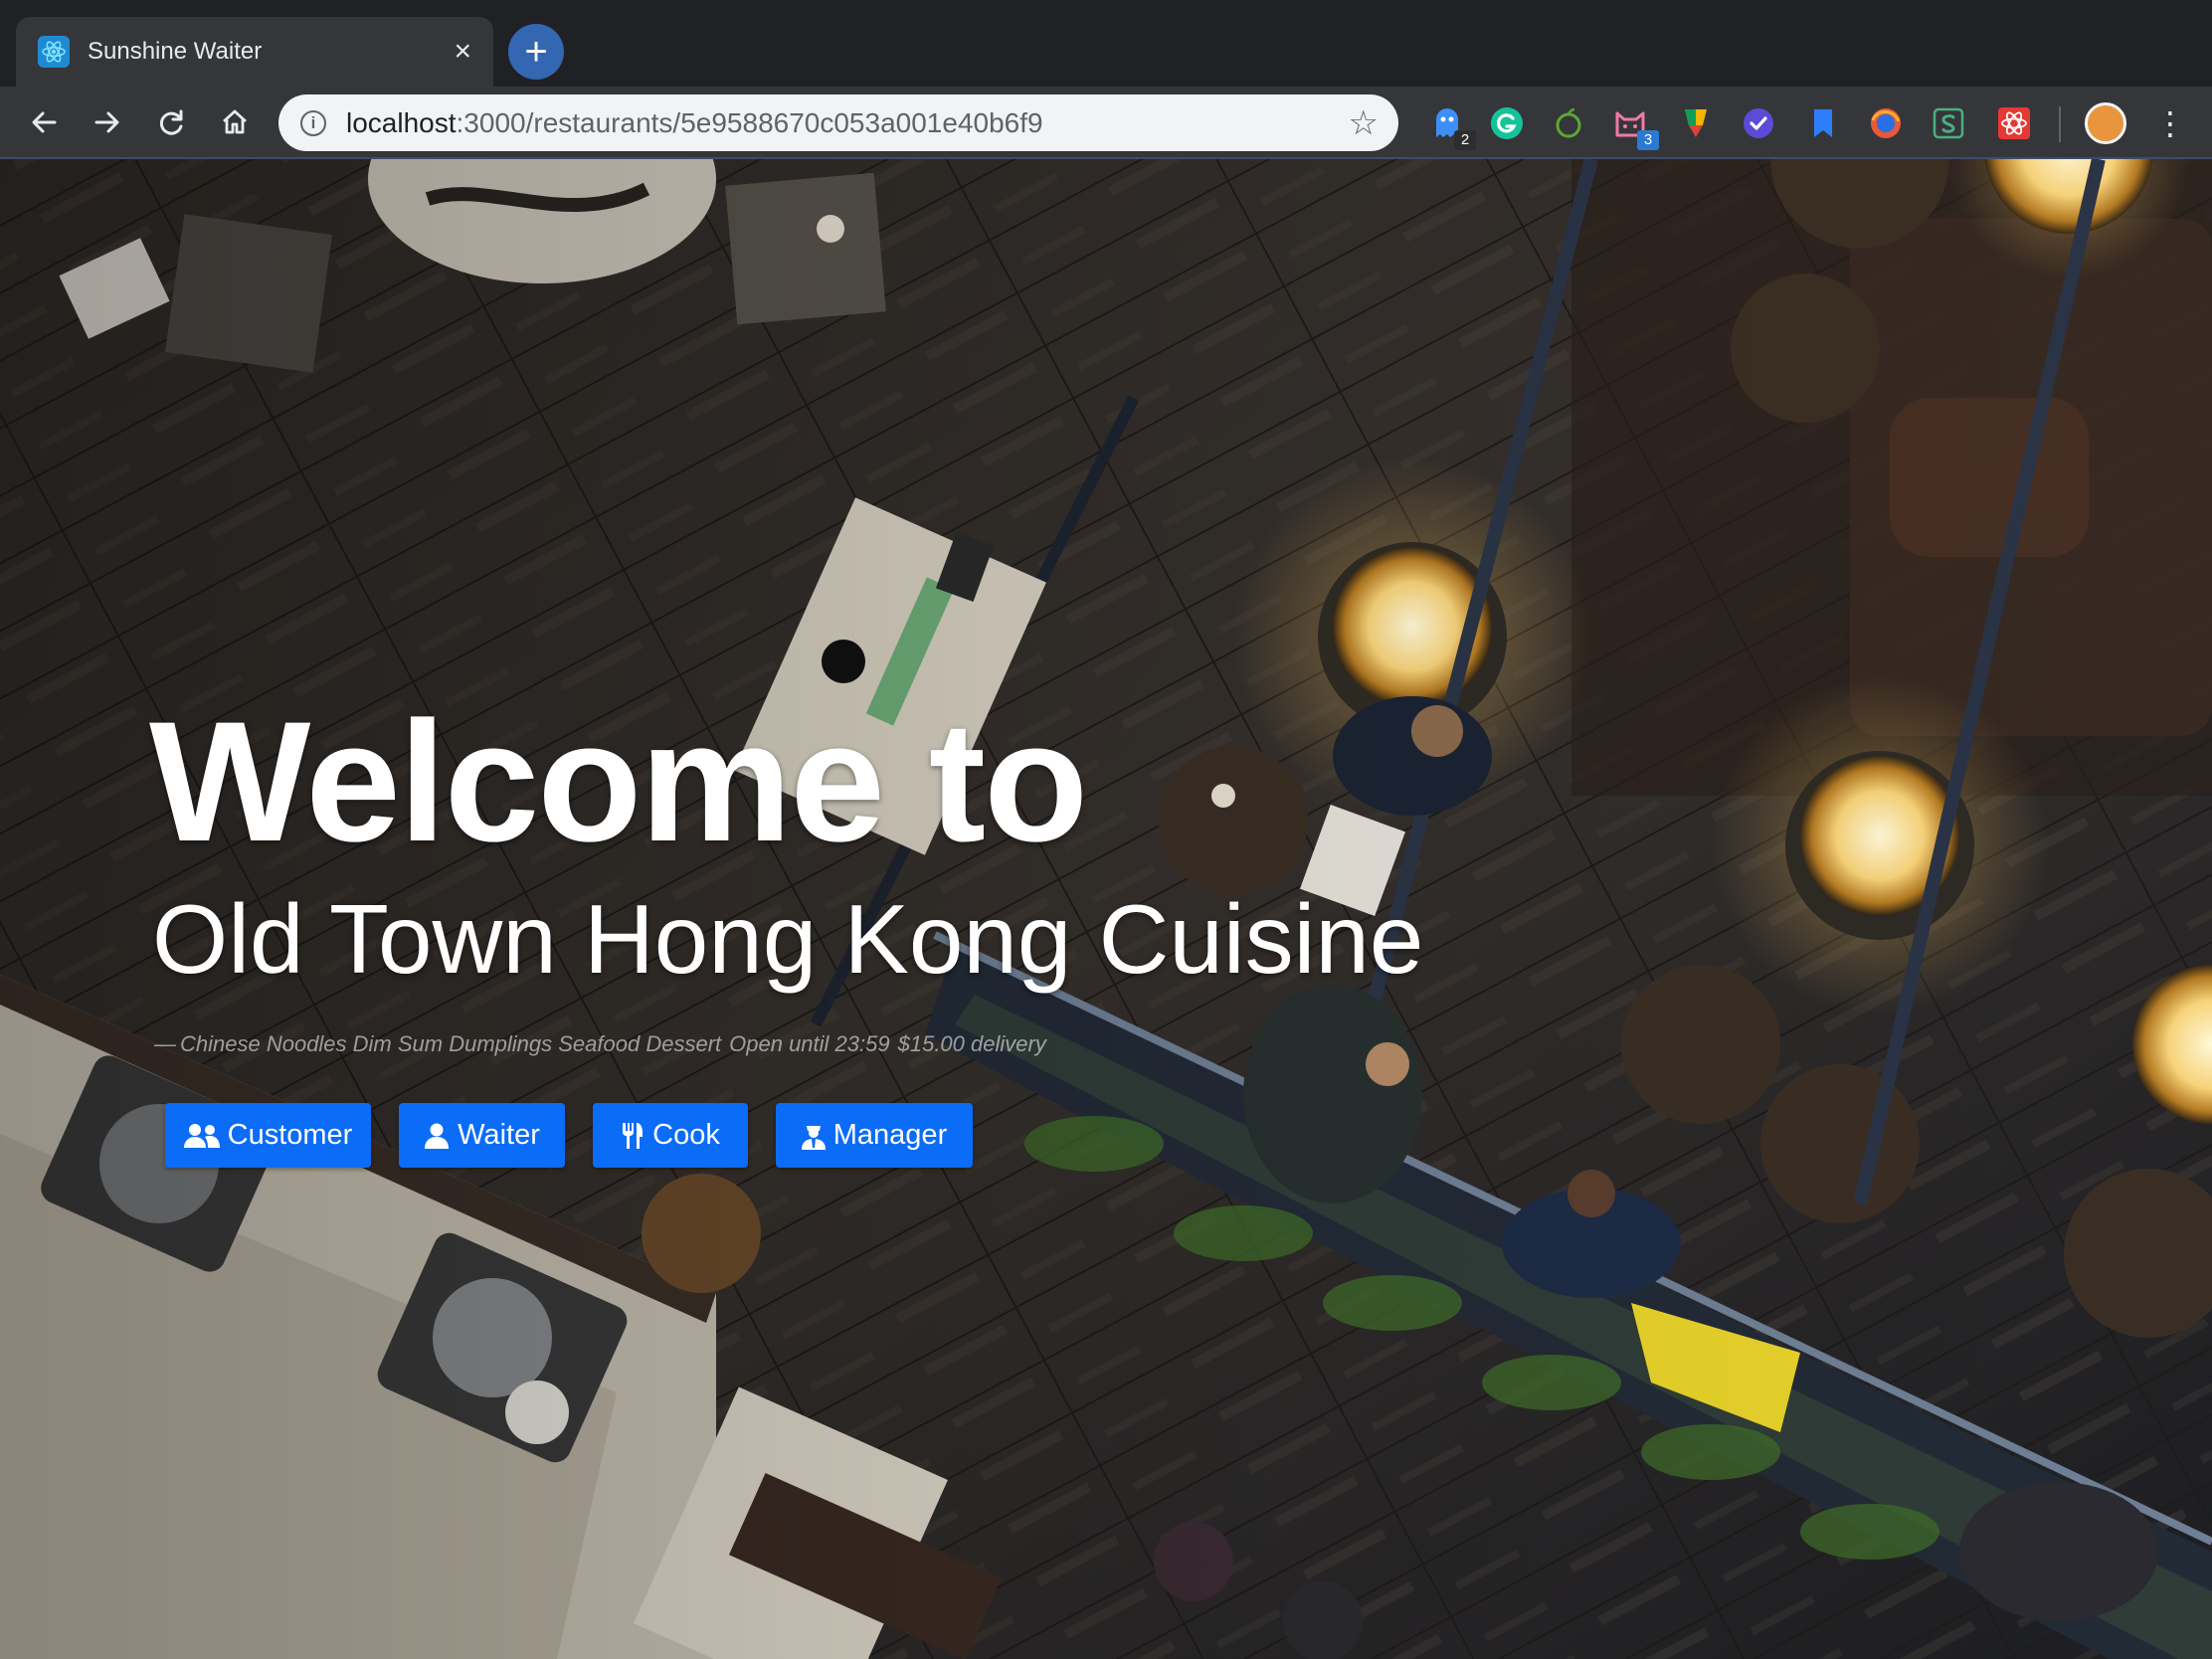 This screenshot has width=2212, height=1659. What do you see at coordinates (788, 939) in the screenshot?
I see `restaurant-name: Old Town Hong Kong Cuisine` at bounding box center [788, 939].